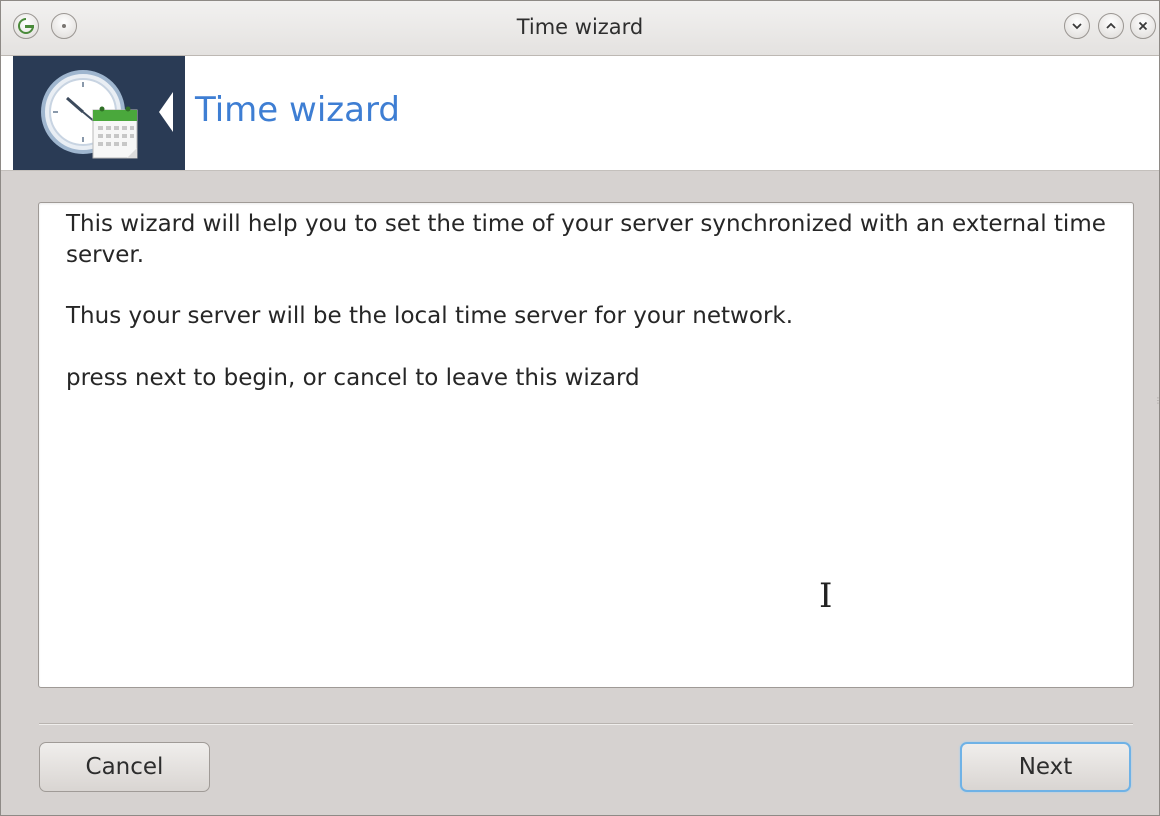 The height and width of the screenshot is (816, 1160). I want to click on maximize-icon, so click(1111, 26).